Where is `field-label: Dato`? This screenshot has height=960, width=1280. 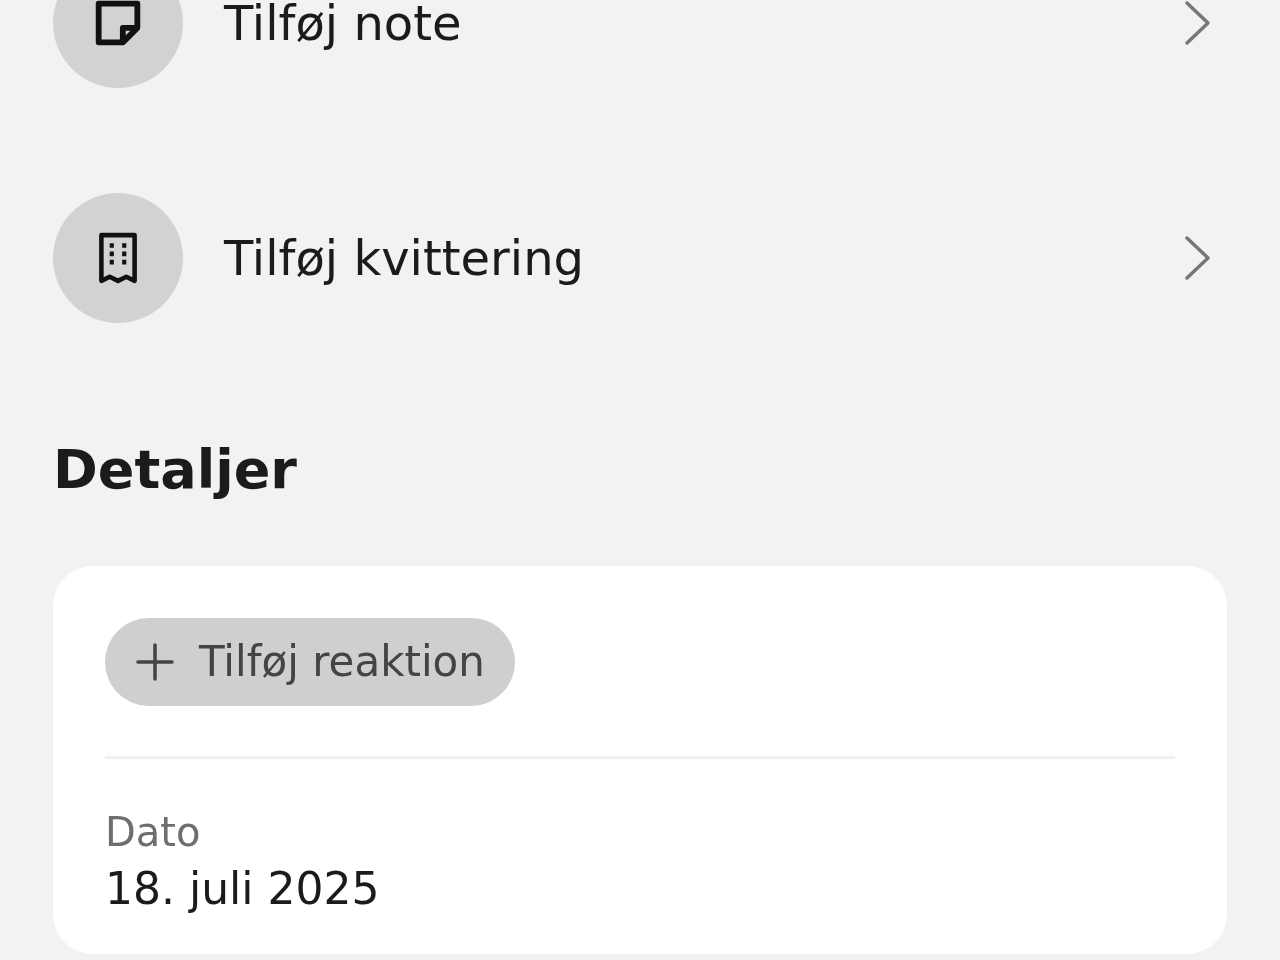 field-label: Dato is located at coordinates (153, 831).